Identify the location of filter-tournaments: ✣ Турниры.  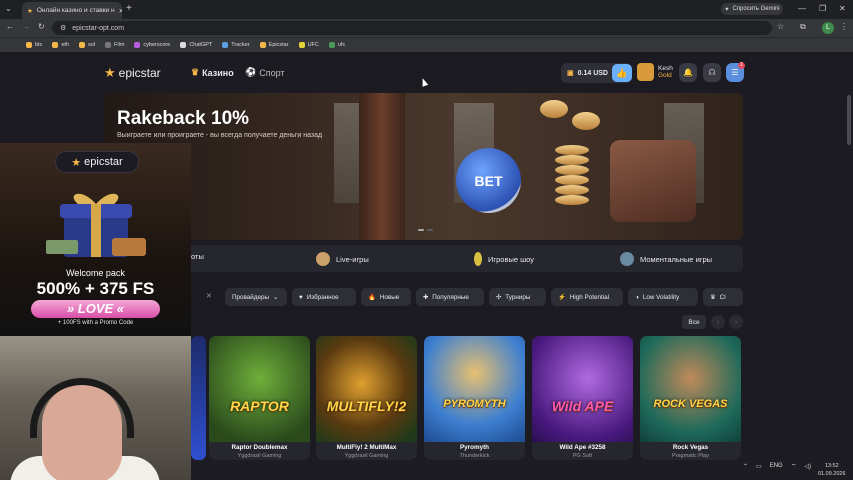
(517, 297).